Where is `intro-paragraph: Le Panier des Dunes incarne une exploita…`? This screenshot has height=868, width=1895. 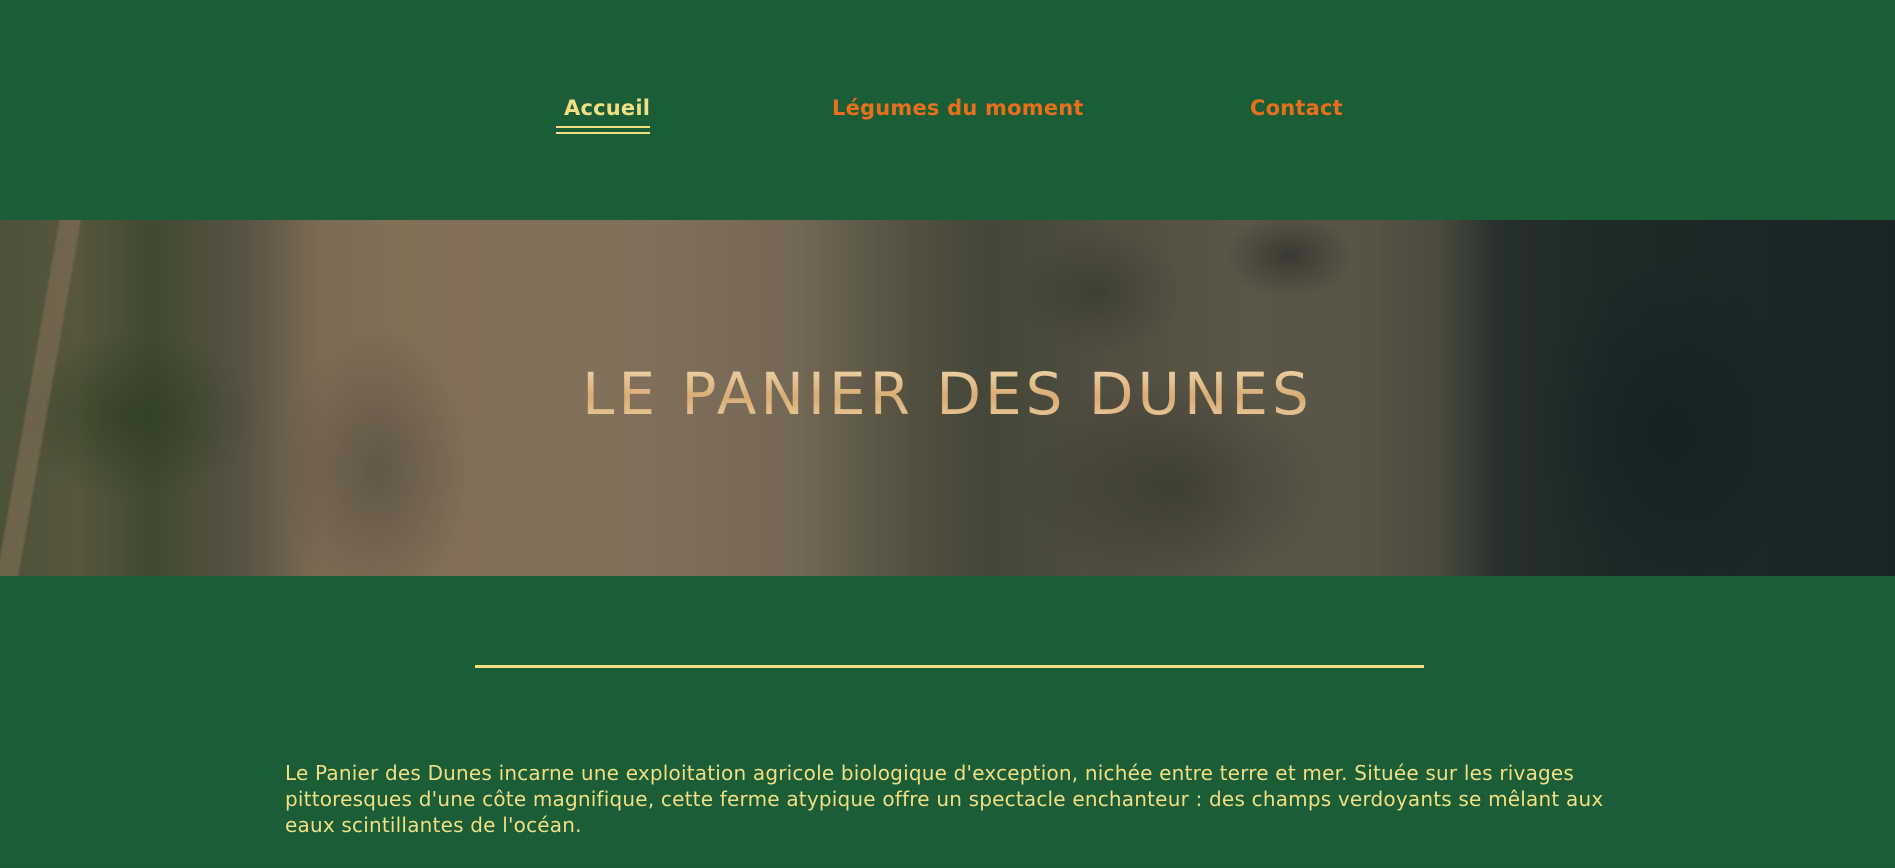
intro-paragraph: Le Panier des Dunes incarne une exploita… is located at coordinates (944, 799).